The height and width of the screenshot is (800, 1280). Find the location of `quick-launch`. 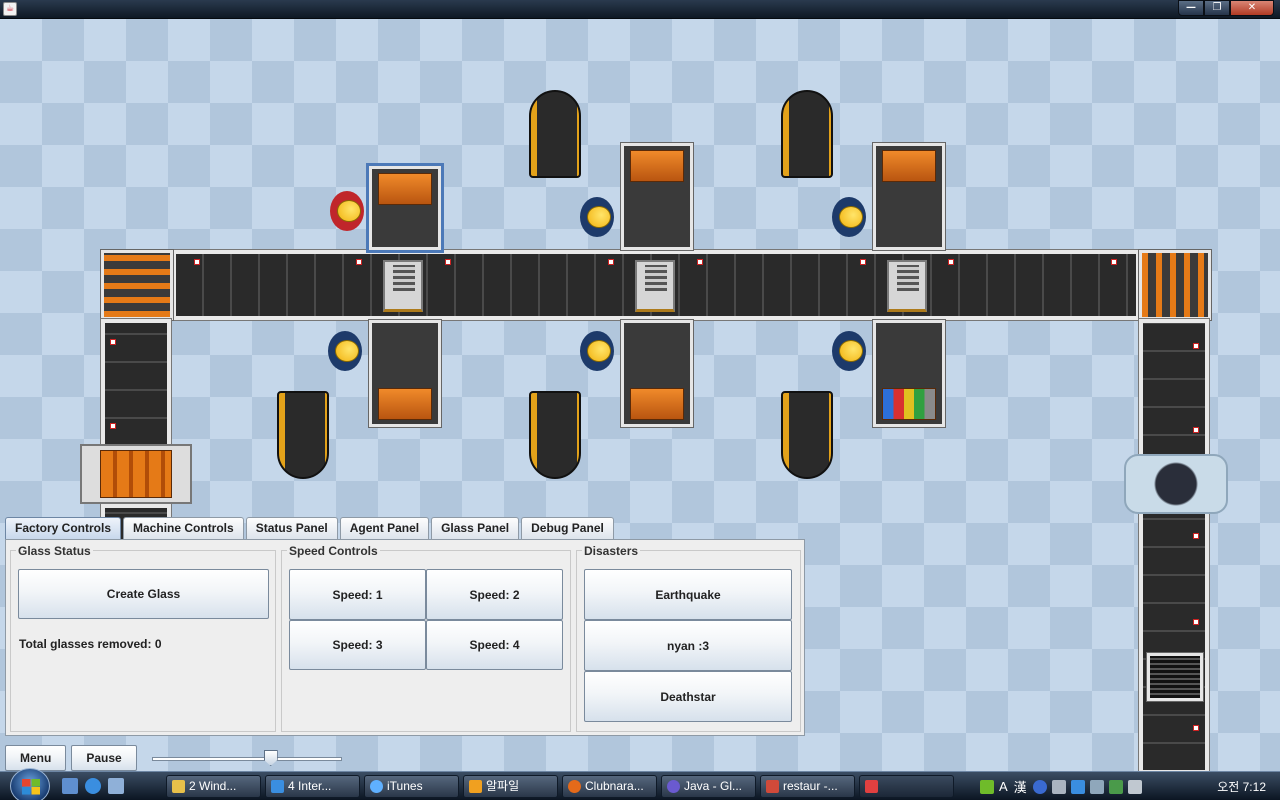

quick-launch is located at coordinates (96, 786).